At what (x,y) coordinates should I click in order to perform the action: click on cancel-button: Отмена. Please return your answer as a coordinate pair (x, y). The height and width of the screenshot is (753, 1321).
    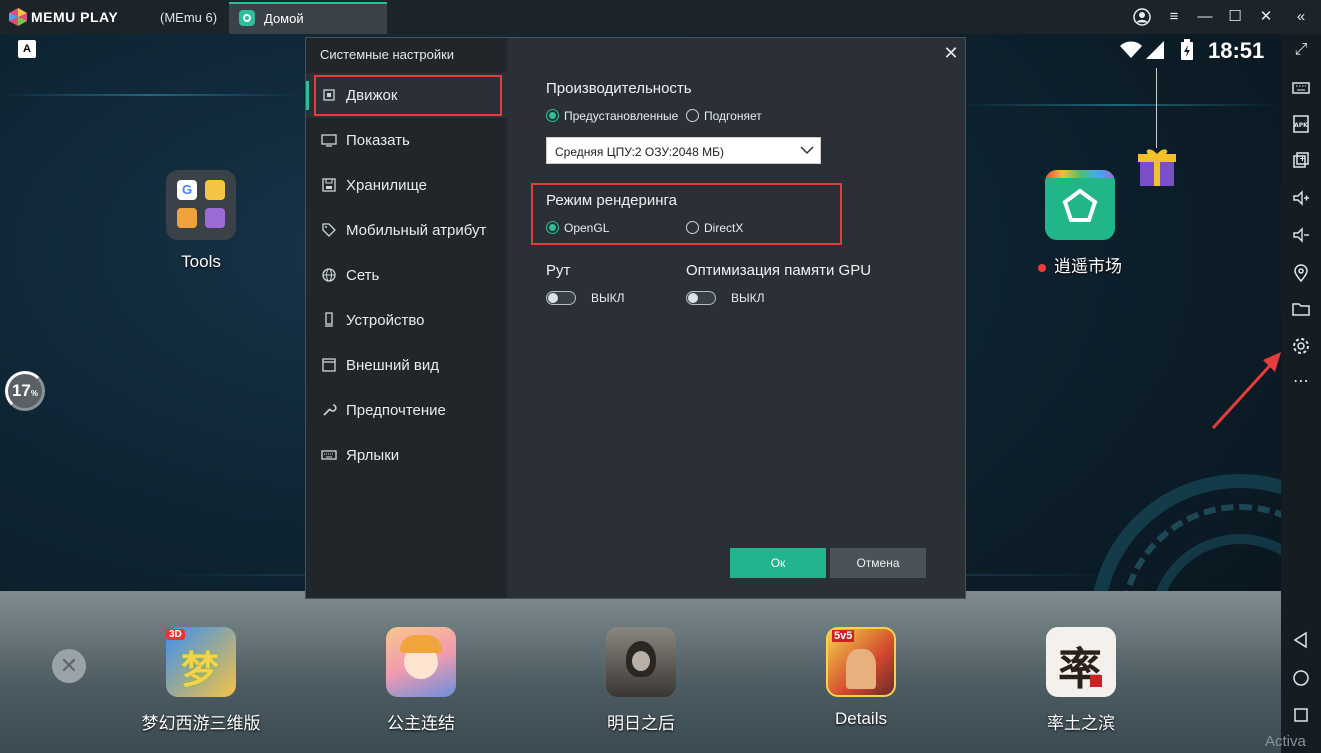
    Looking at the image, I should click on (878, 563).